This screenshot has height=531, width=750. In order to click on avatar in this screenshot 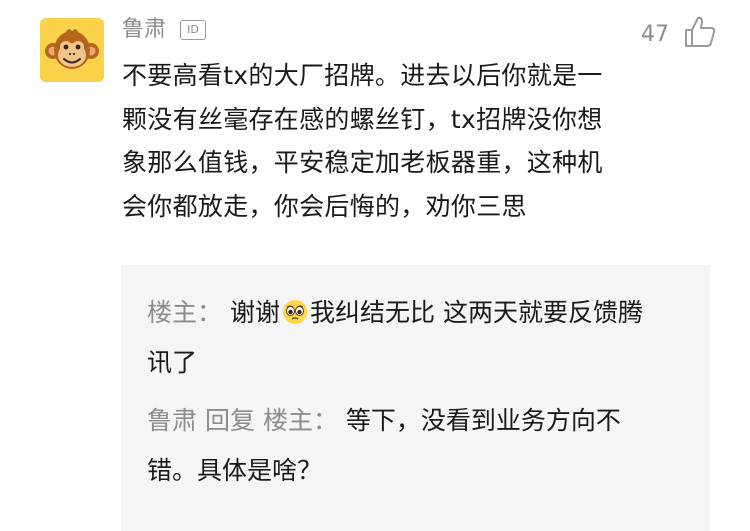, I will do `click(72, 50)`.